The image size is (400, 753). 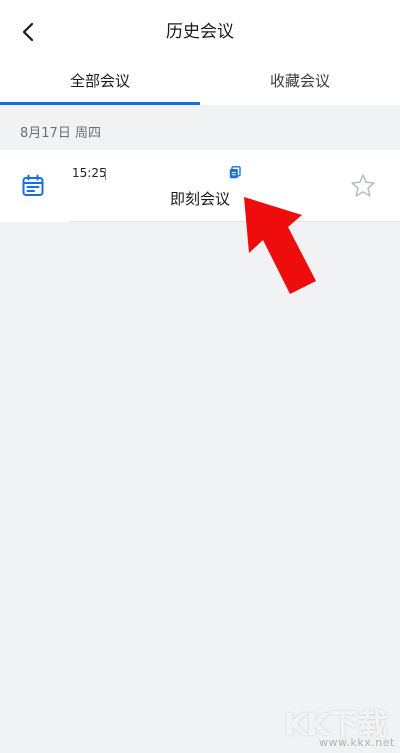 What do you see at coordinates (89, 173) in the screenshot?
I see `meeting-time: 15:25` at bounding box center [89, 173].